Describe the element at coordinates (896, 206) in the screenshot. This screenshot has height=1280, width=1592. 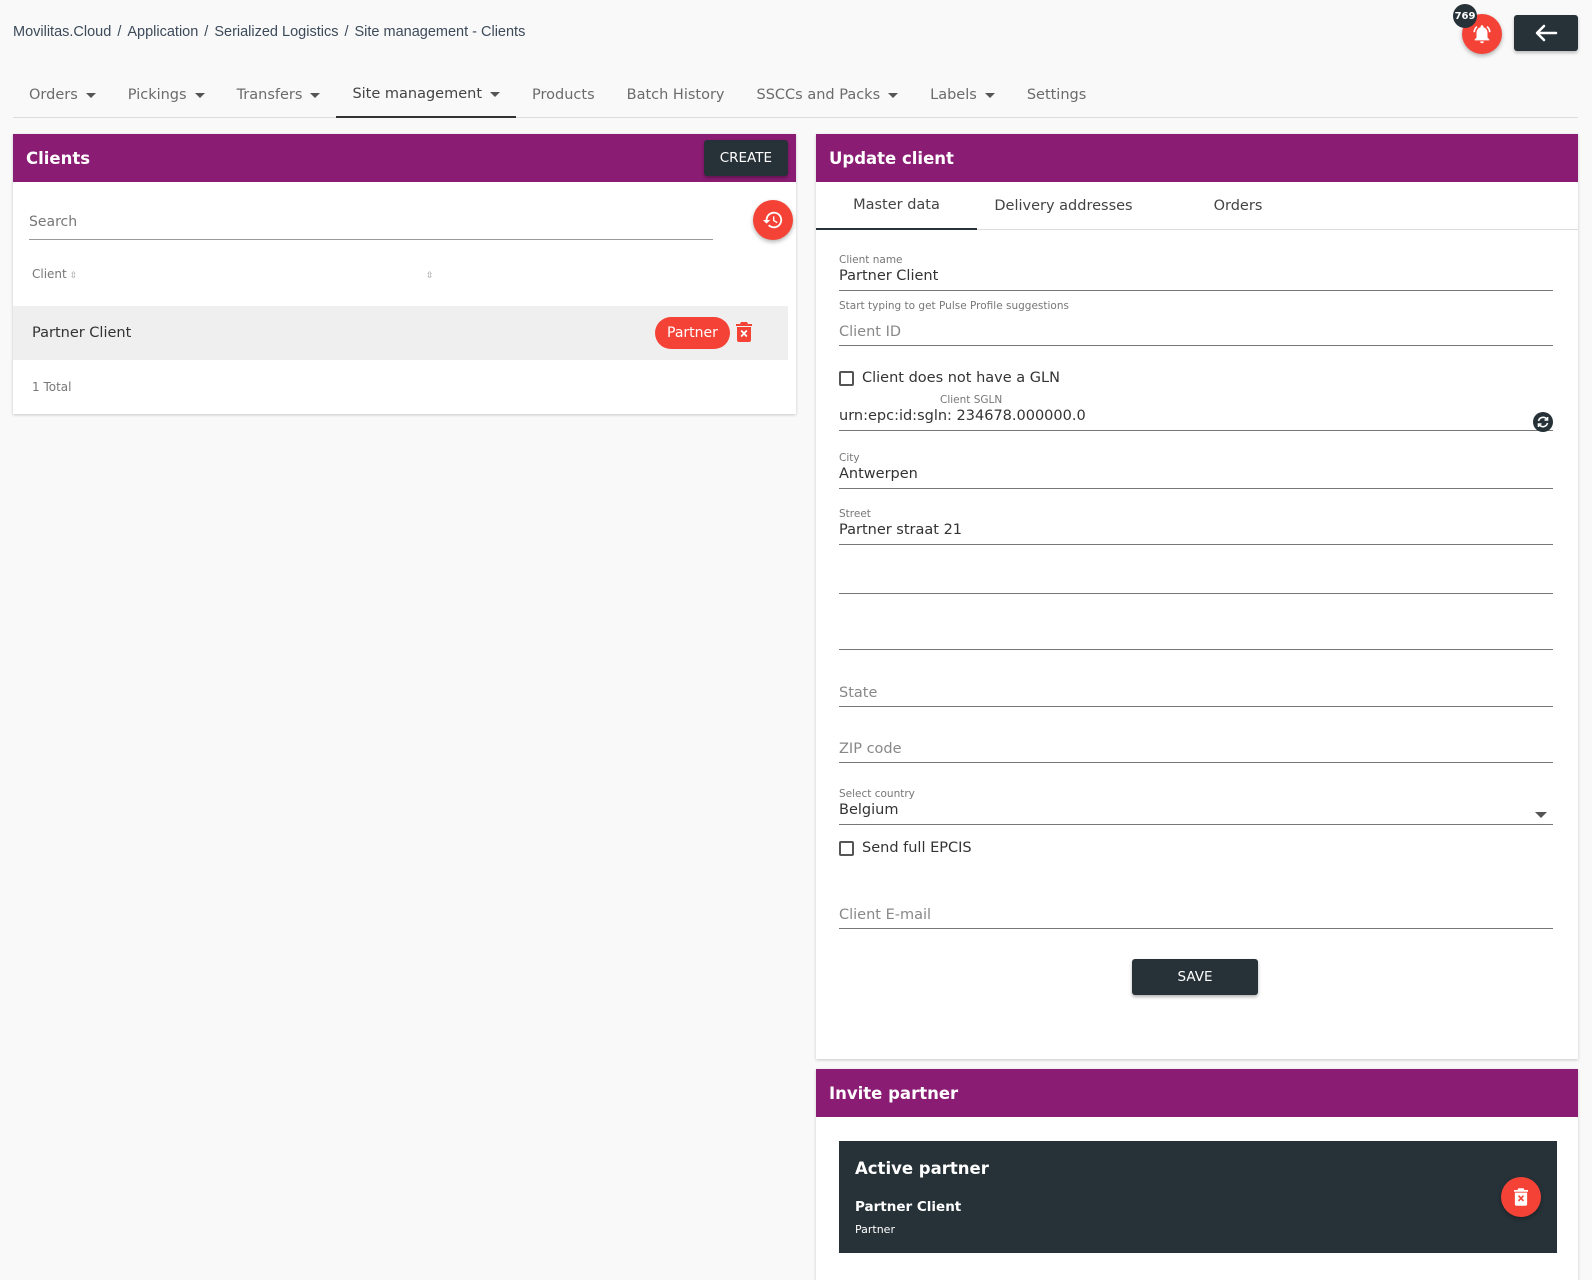
I see `tab-master-data: Master data` at that location.